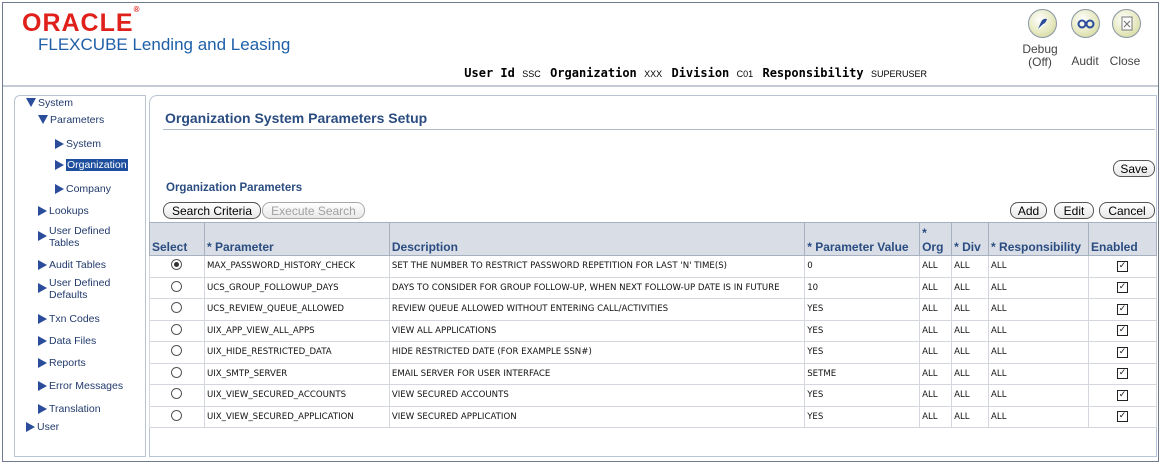 The width and height of the screenshot is (1161, 464). Describe the element at coordinates (212, 210) in the screenshot. I see `search-criteria-button: Search Criteria` at that location.